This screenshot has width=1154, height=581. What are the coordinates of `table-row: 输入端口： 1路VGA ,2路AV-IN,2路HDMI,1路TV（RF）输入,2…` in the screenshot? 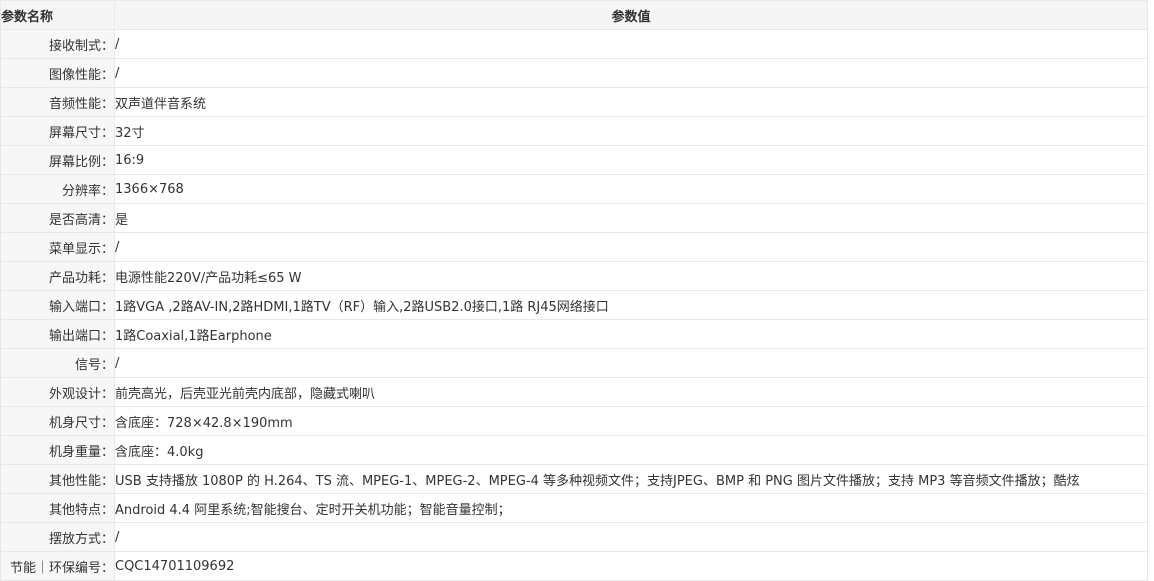 It's located at (574, 305).